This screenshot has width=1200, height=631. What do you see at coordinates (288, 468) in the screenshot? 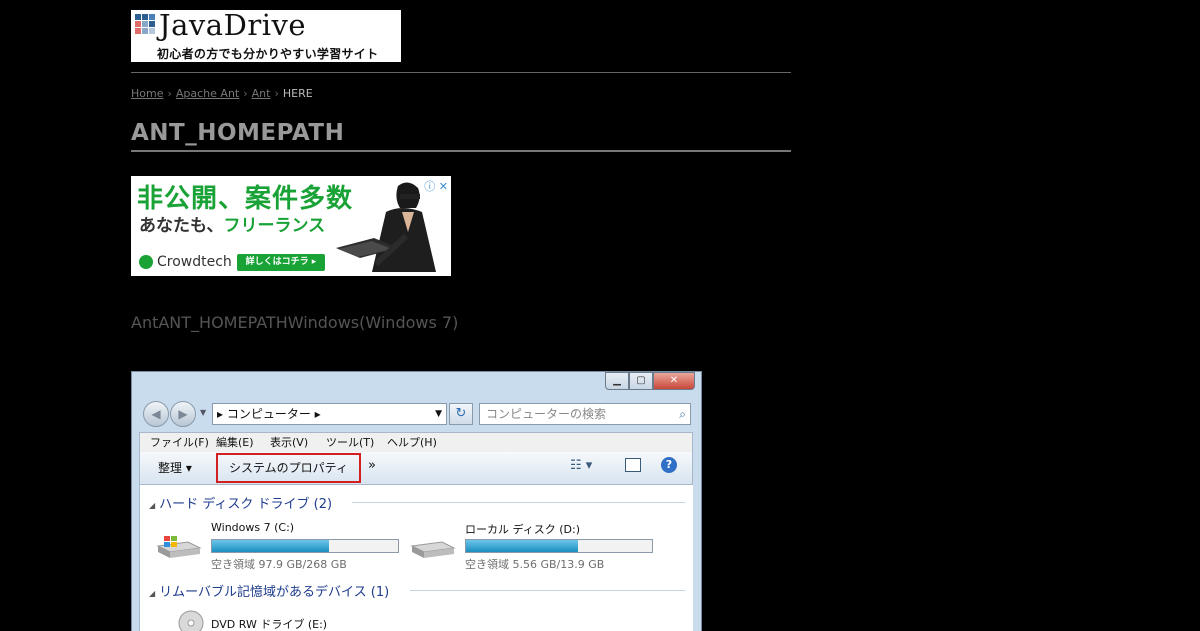
I see `system-properties-button: システムのプロパティ` at bounding box center [288, 468].